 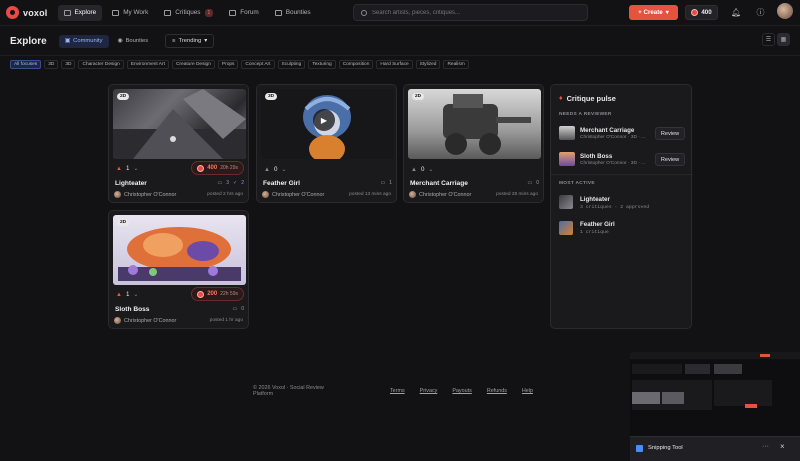 I want to click on filter-chip: Concept Art, so click(x=258, y=64).